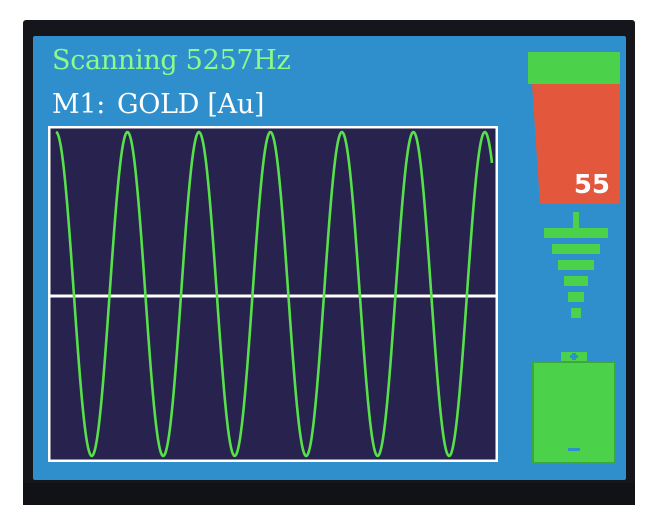  Describe the element at coordinates (574, 409) in the screenshot. I see `battery-icon` at that location.